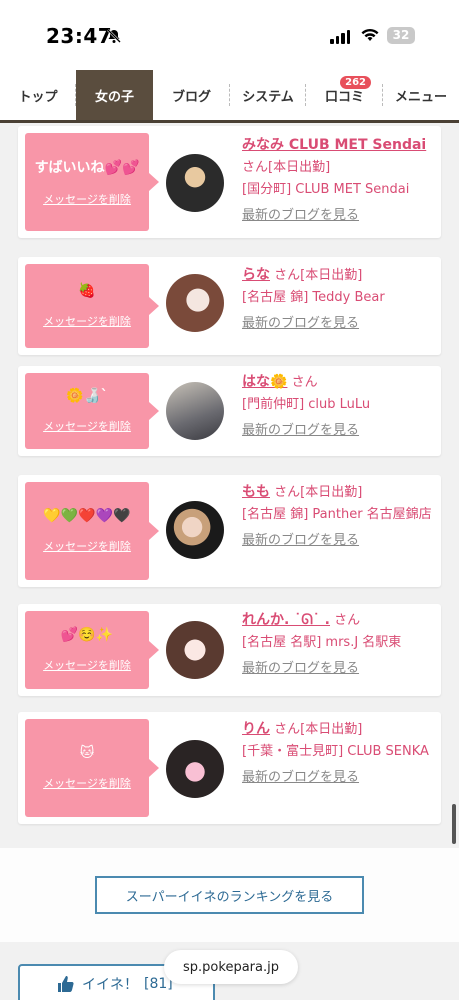 The image size is (459, 1000). Describe the element at coordinates (229, 35) in the screenshot. I see `status-bar: 23:47 32` at that location.